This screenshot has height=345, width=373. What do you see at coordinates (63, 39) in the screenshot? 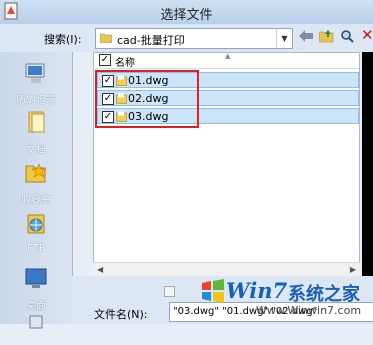
I see `lookin-label: 搜索(I):` at bounding box center [63, 39].